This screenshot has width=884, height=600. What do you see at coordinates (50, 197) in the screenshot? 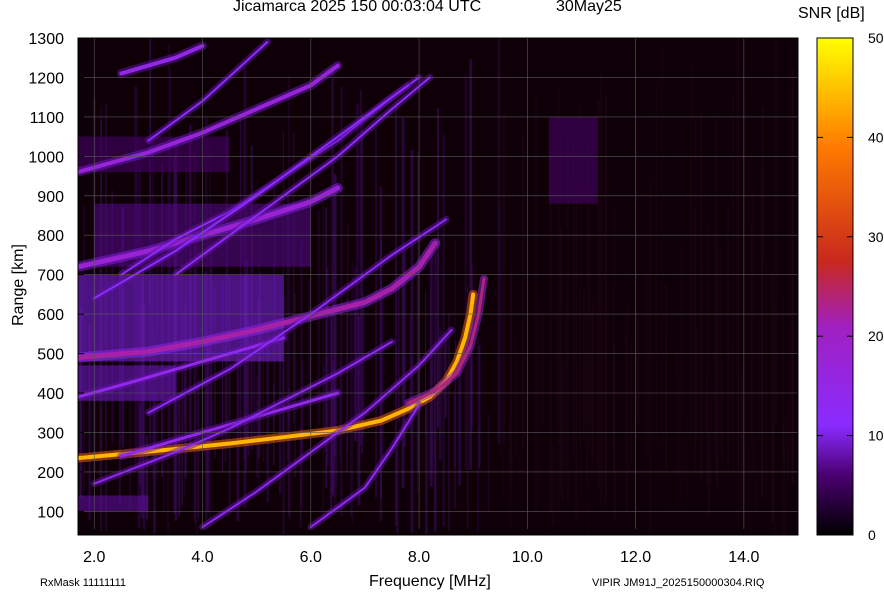
I see `y-tick-label: 900` at bounding box center [50, 197].